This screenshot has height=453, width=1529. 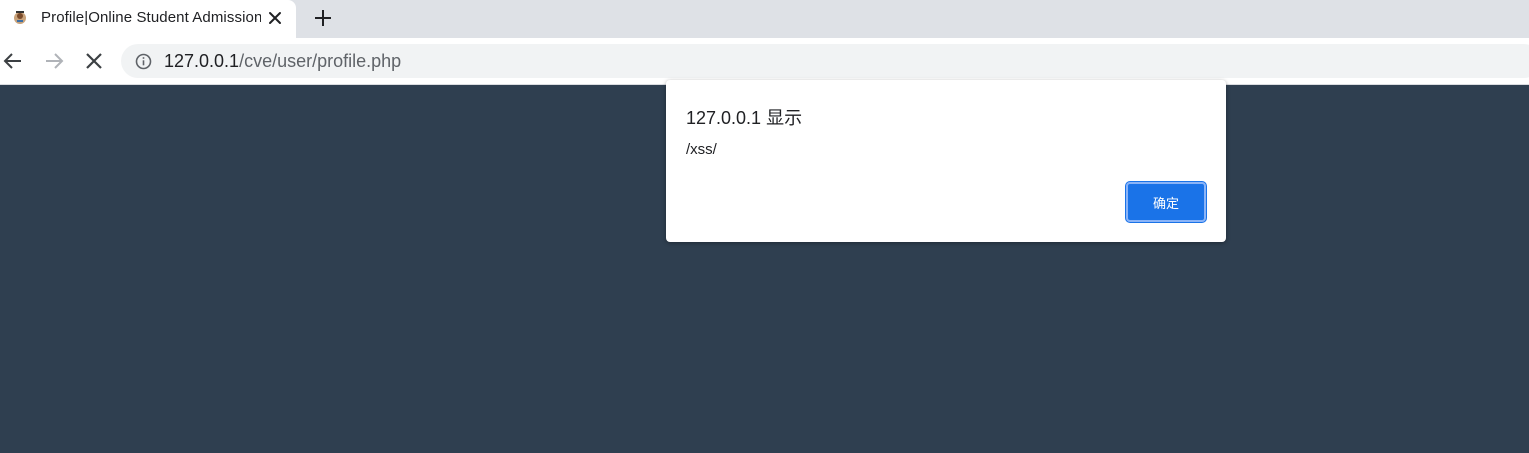 What do you see at coordinates (701, 149) in the screenshot?
I see `dialog-message: /xss/` at bounding box center [701, 149].